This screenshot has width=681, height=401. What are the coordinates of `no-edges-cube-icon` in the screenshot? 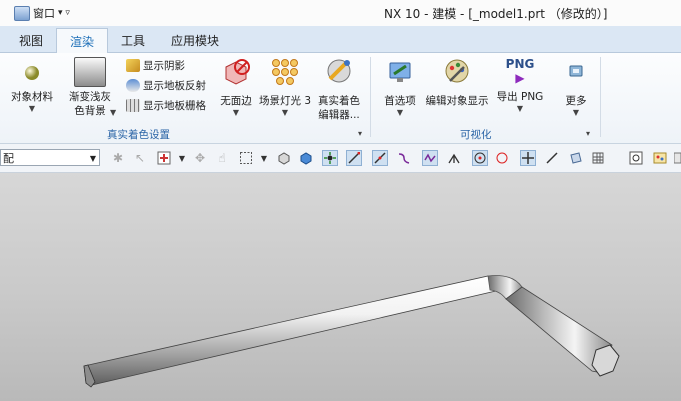 It's located at (237, 72).